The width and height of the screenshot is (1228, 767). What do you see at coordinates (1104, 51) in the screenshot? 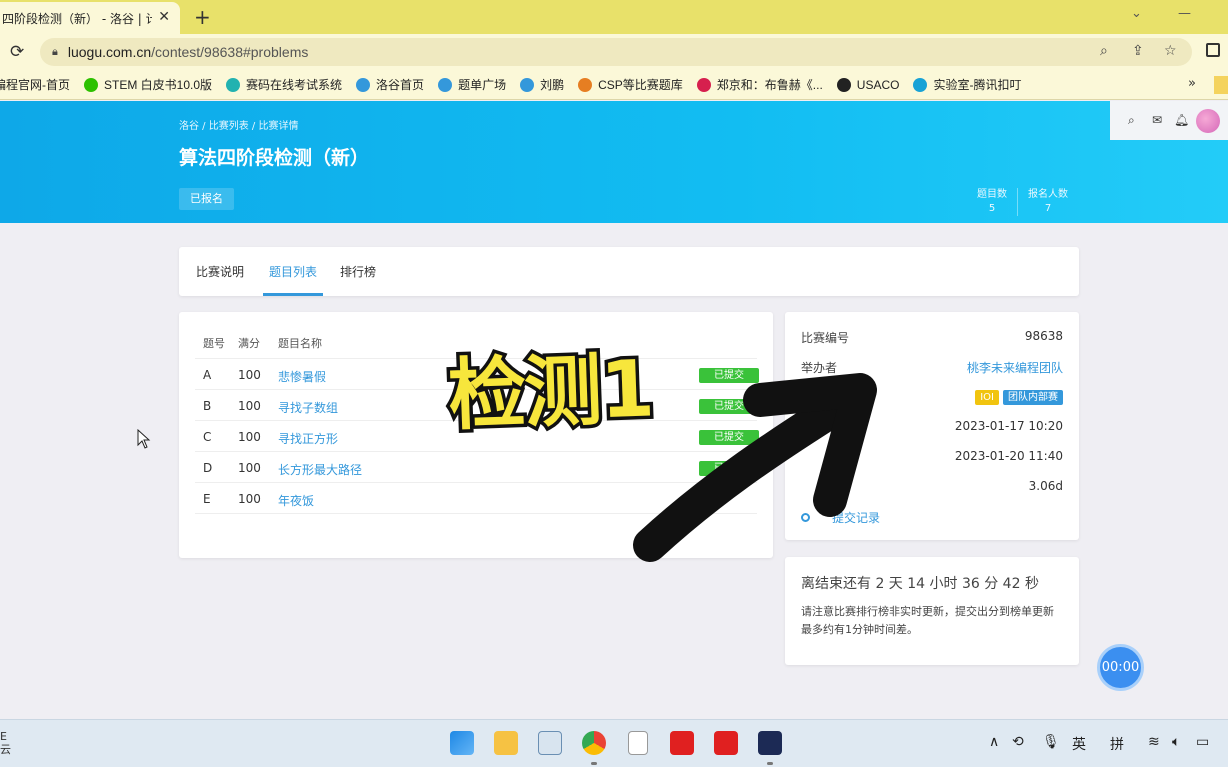
I see `zoom-icon: ⌕` at bounding box center [1104, 51].